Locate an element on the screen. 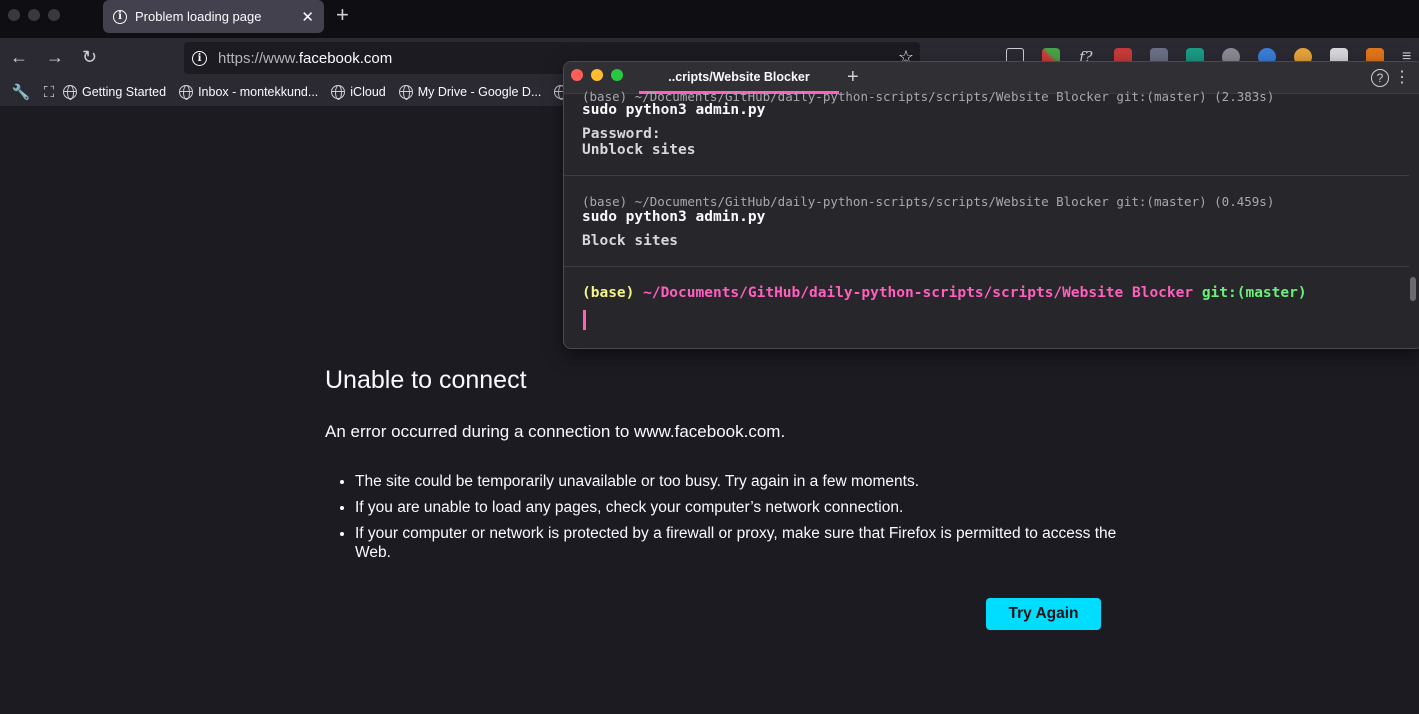 This screenshot has height=714, width=1419. terminal-output-line: Password: is located at coordinates (621, 134).